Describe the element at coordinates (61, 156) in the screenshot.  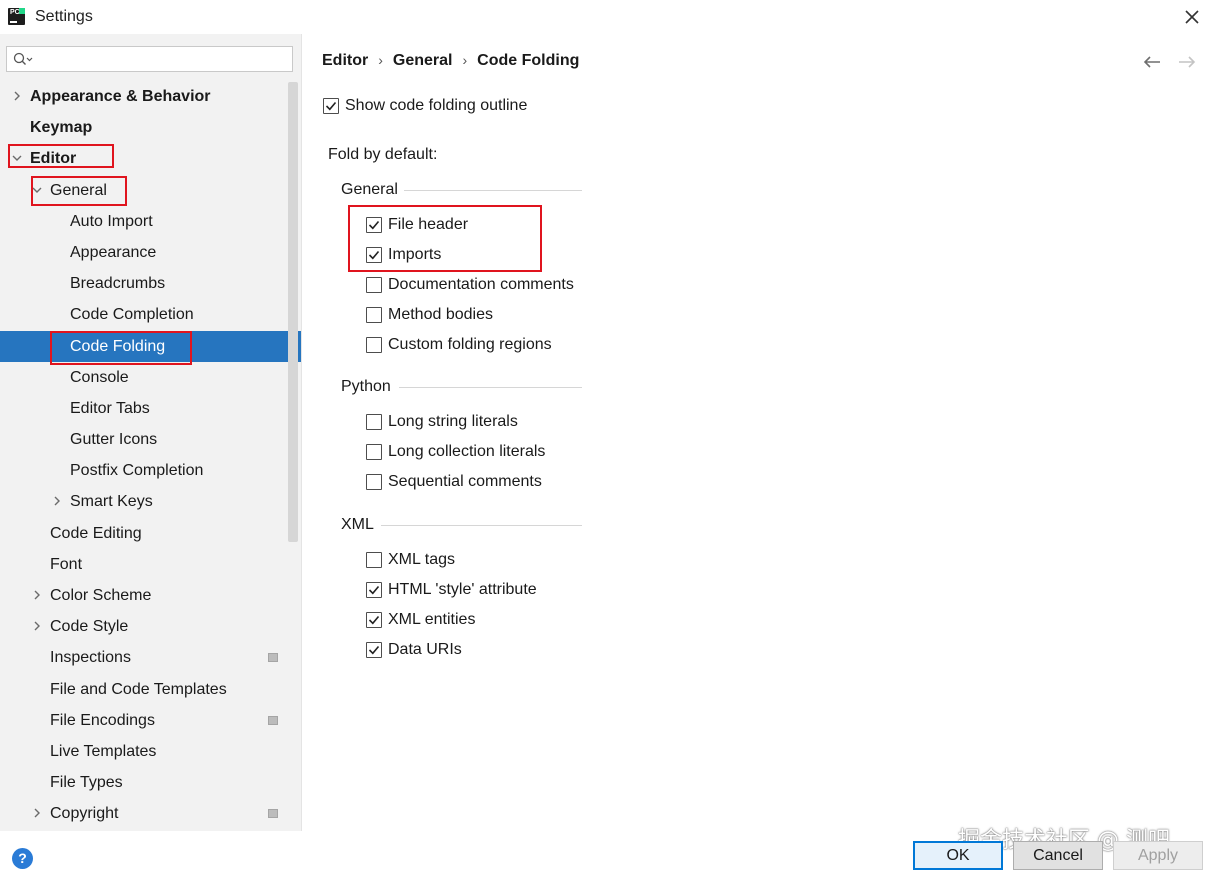
I see `highlight-editor` at that location.